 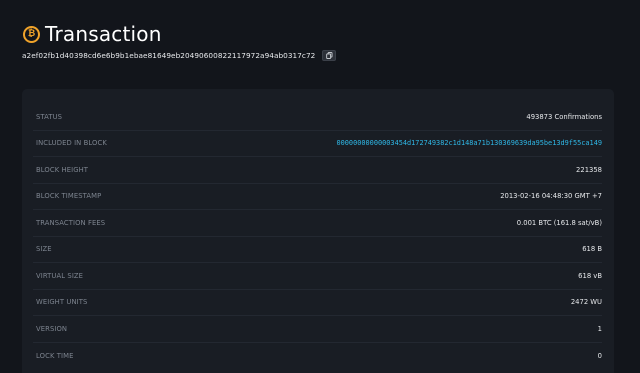 What do you see at coordinates (317, 276) in the screenshot?
I see `detail-row-virtual-size: VIRTUAL SIZE 618 vB` at bounding box center [317, 276].